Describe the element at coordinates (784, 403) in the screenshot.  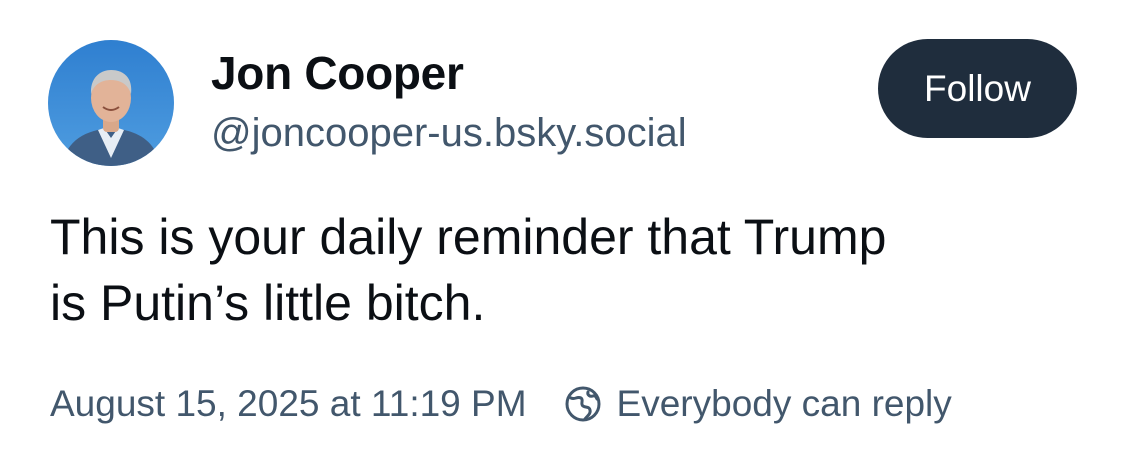
I see `reply-setting-label: Everybody can reply` at that location.